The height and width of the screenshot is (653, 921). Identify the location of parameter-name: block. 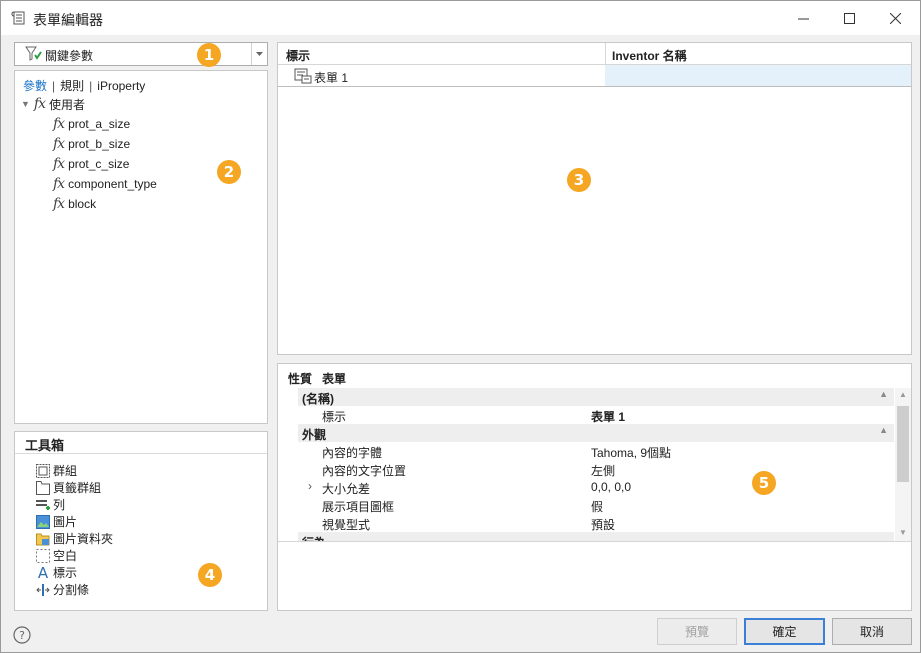
(82, 204).